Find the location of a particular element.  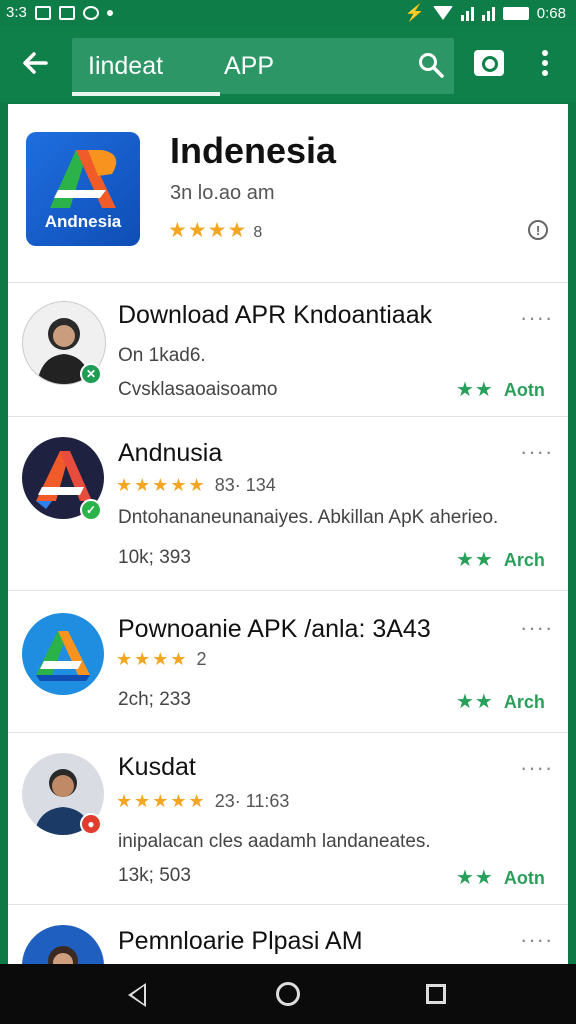

app-bar: Iindeat APP is located at coordinates (288, 64).